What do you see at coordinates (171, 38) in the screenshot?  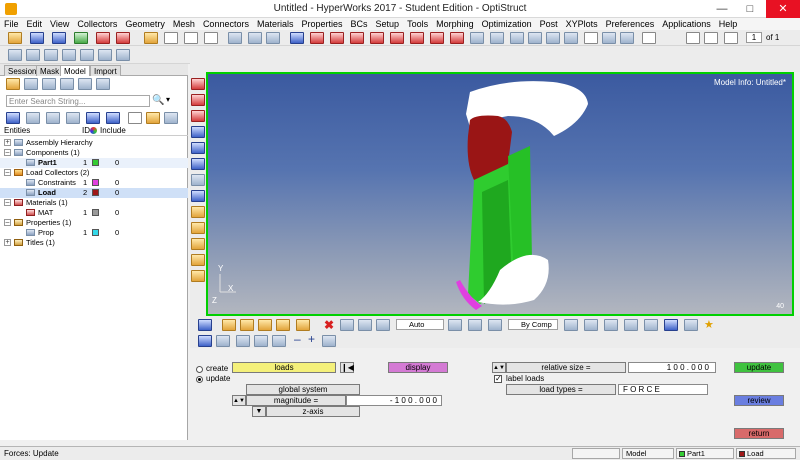 I see `new-session-icon` at bounding box center [171, 38].